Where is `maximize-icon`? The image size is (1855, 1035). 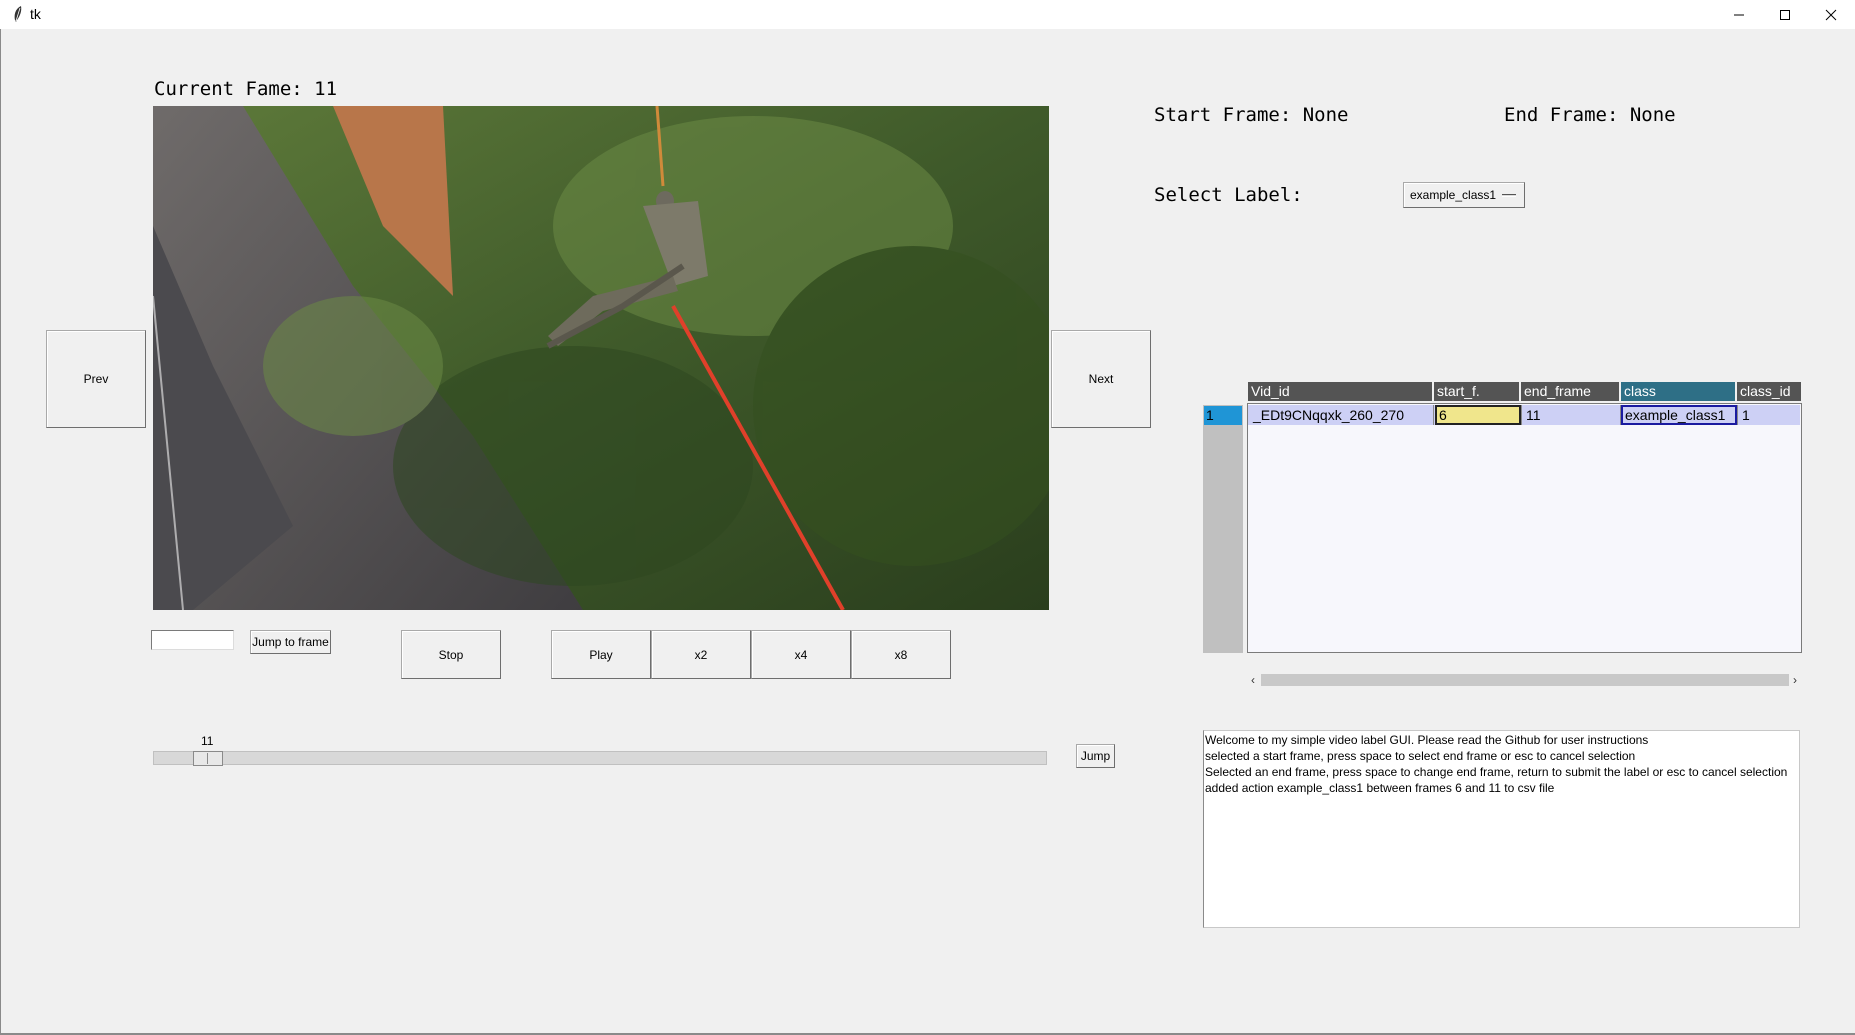
maximize-icon is located at coordinates (1785, 14).